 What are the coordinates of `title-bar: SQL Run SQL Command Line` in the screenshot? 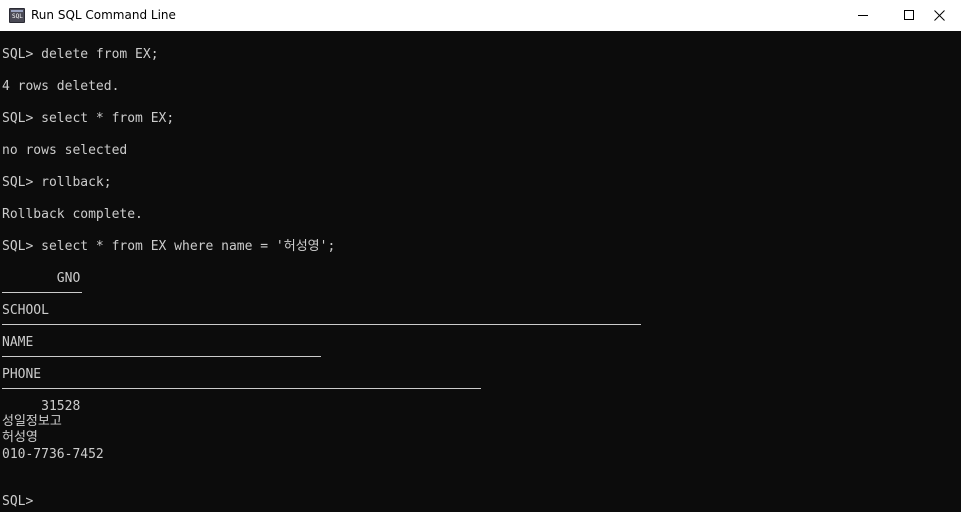 It's located at (480, 15).